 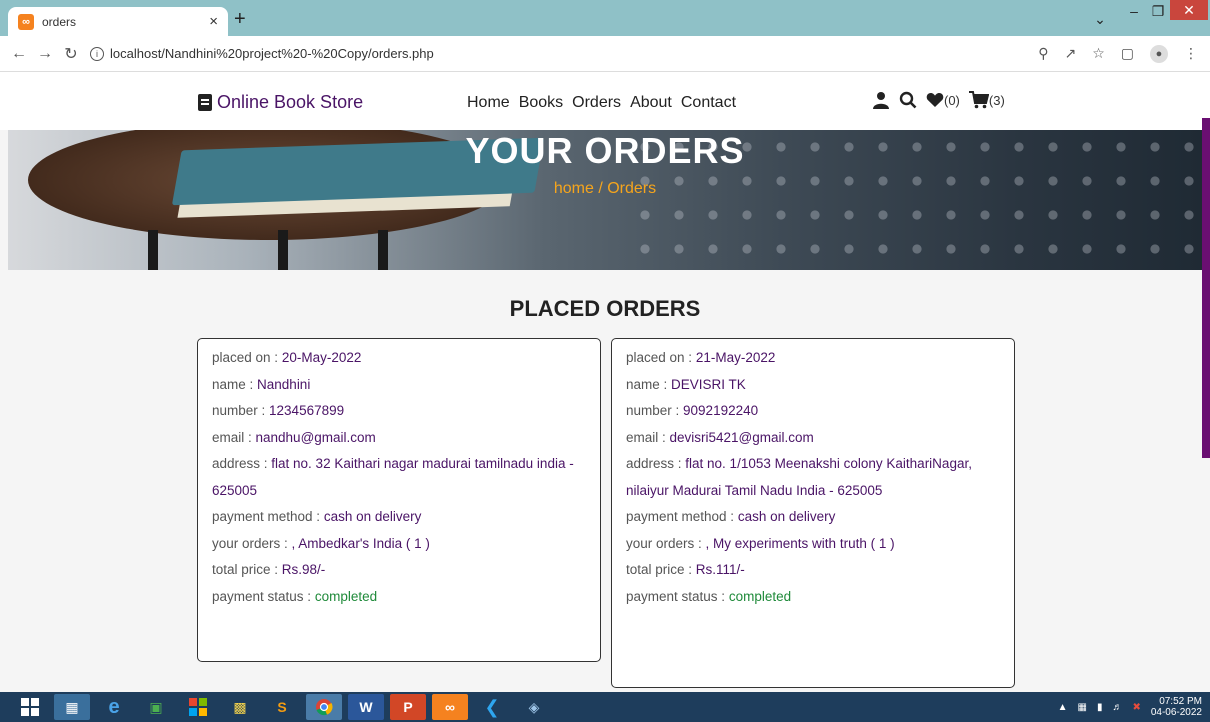 I want to click on header-icons: (0) (3), so click(x=938, y=100).